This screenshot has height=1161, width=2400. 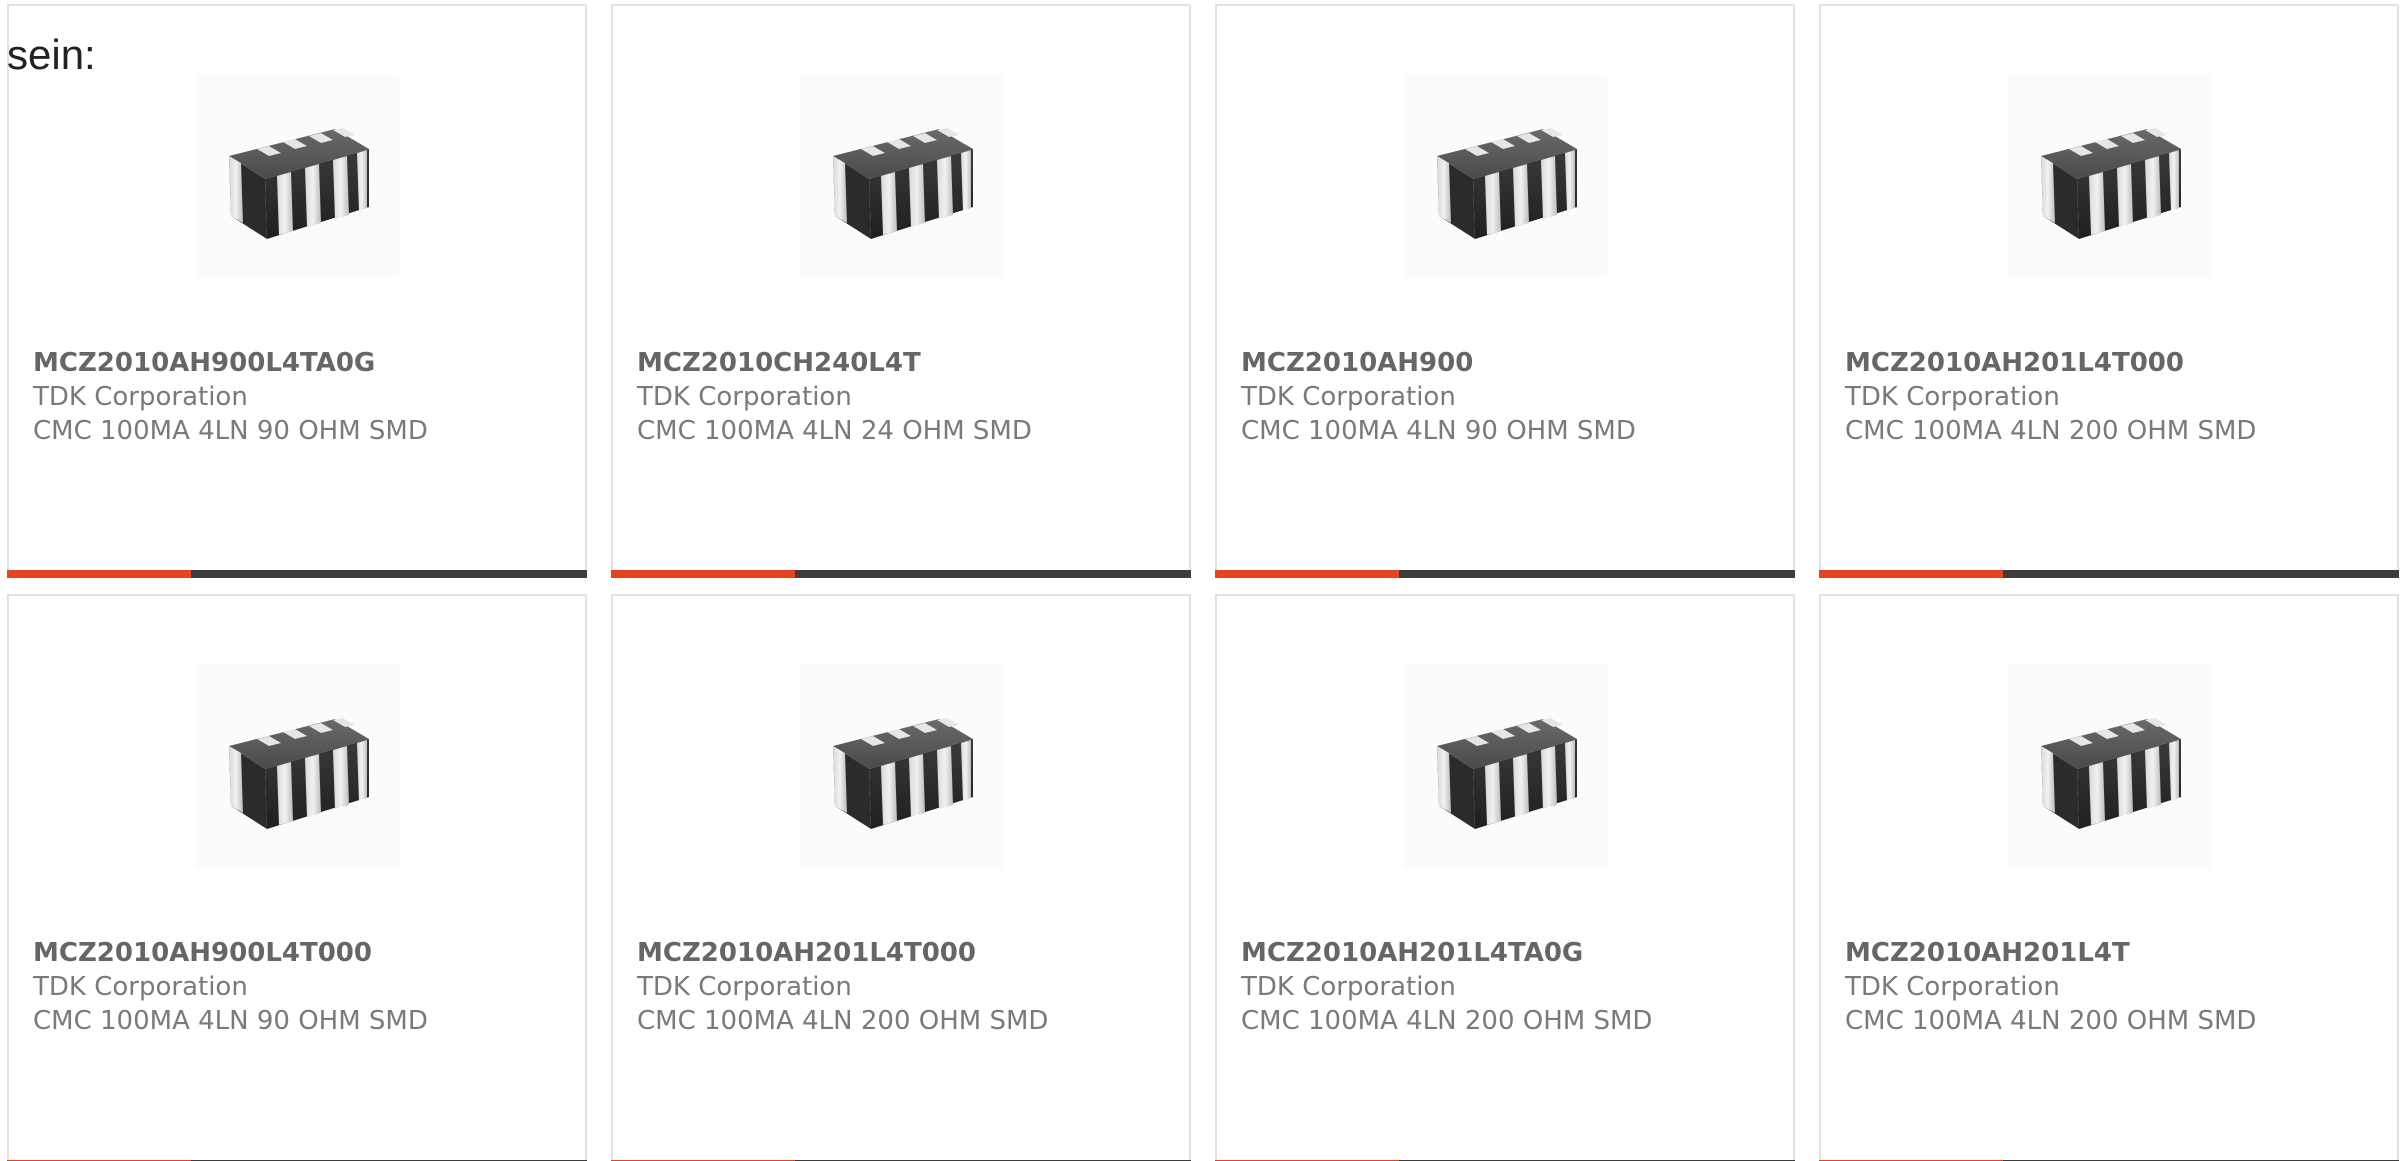 What do you see at coordinates (1509, 363) in the screenshot?
I see `part-number: MCZ2010AH900` at bounding box center [1509, 363].